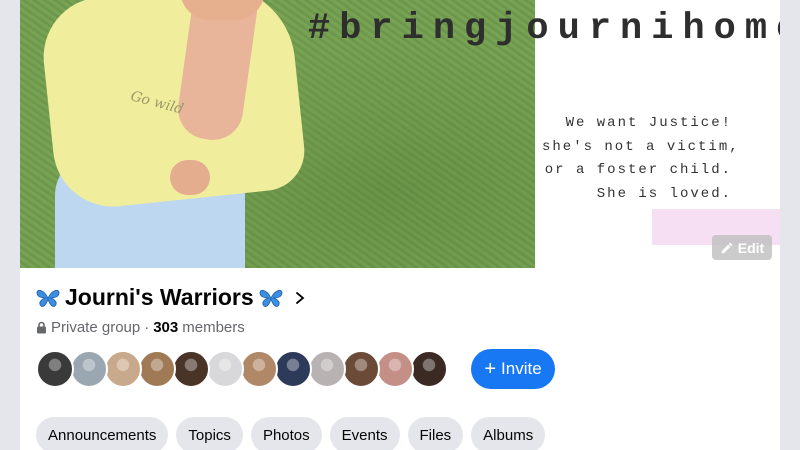  What do you see at coordinates (544, 29) in the screenshot?
I see `cover-hashtag: #bringjournihome` at bounding box center [544, 29].